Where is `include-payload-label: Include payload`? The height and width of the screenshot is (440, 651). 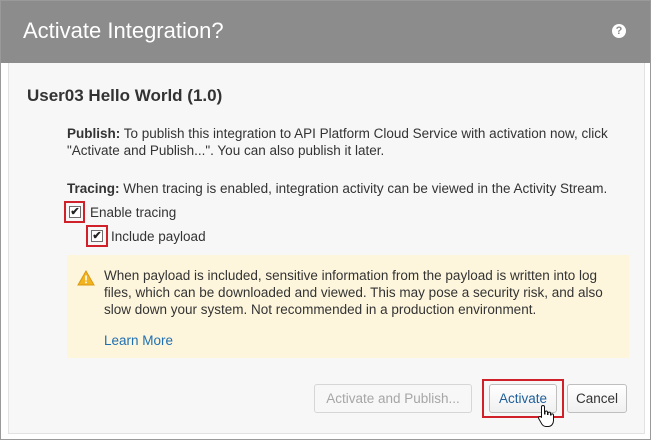 include-payload-label: Include payload is located at coordinates (158, 236).